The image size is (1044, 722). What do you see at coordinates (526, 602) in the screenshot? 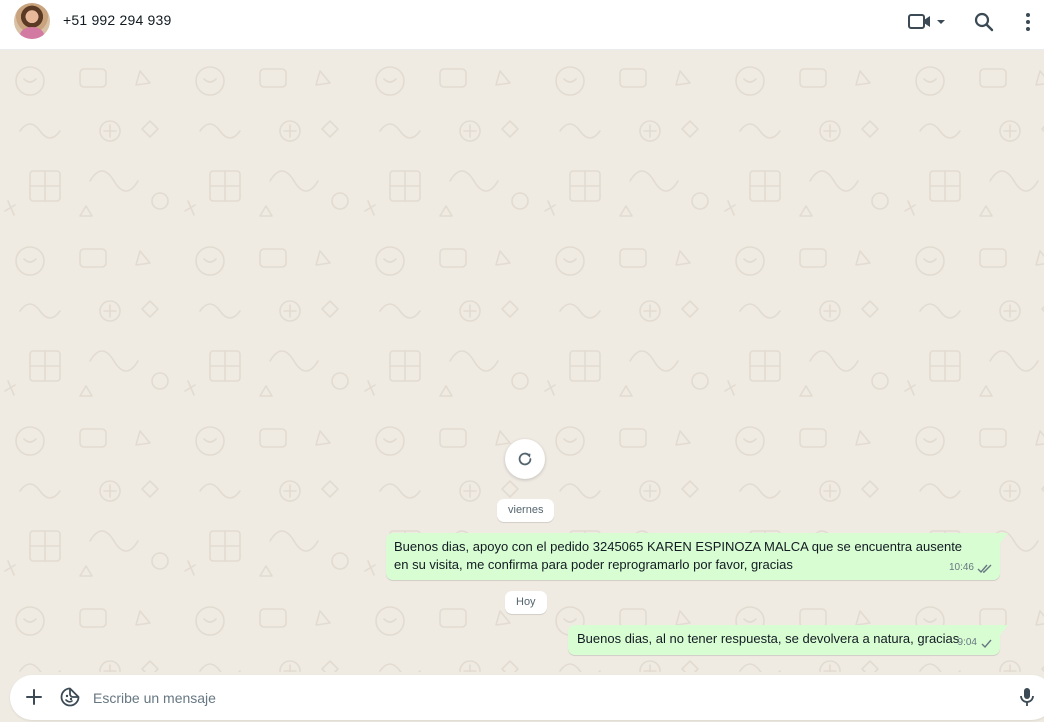
I see `date-divider: Hoy` at bounding box center [526, 602].